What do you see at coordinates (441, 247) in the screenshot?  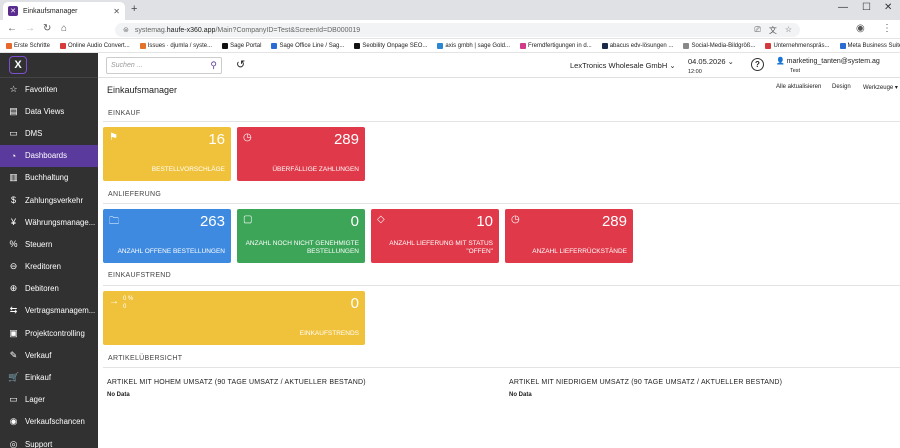 I see `tile-label: ANZAHL LIEFERUNG MIT STATUS "OFFEN"` at bounding box center [441, 247].